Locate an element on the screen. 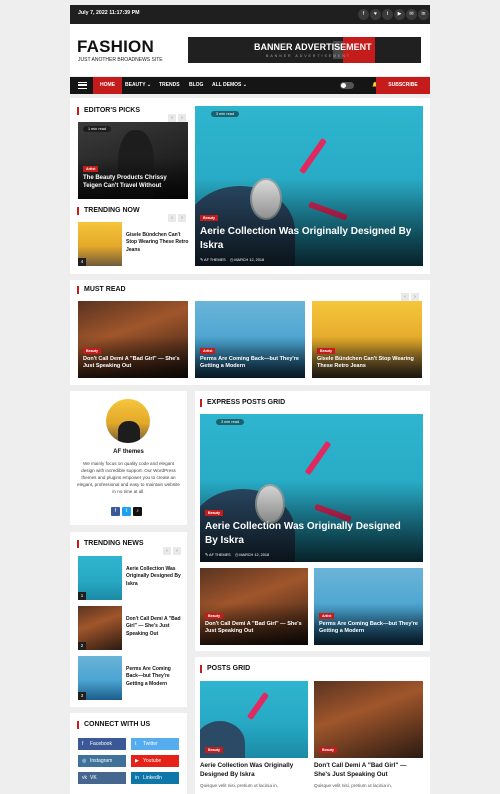  facebook-button: f Facebook is located at coordinates (102, 744).